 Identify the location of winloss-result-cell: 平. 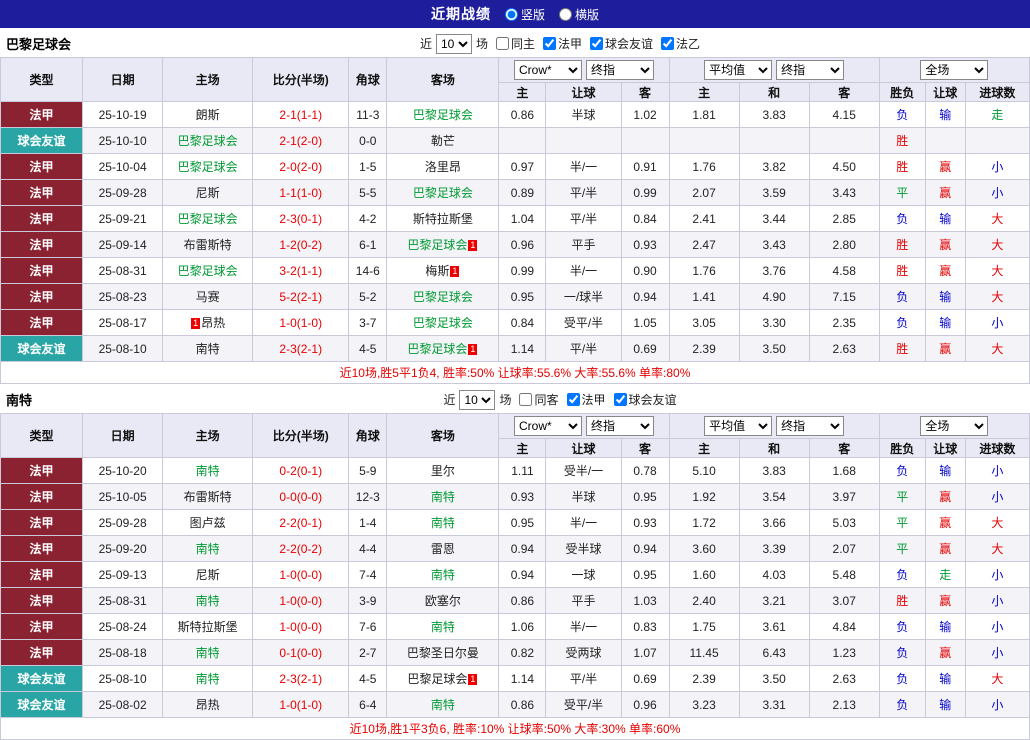
(902, 496).